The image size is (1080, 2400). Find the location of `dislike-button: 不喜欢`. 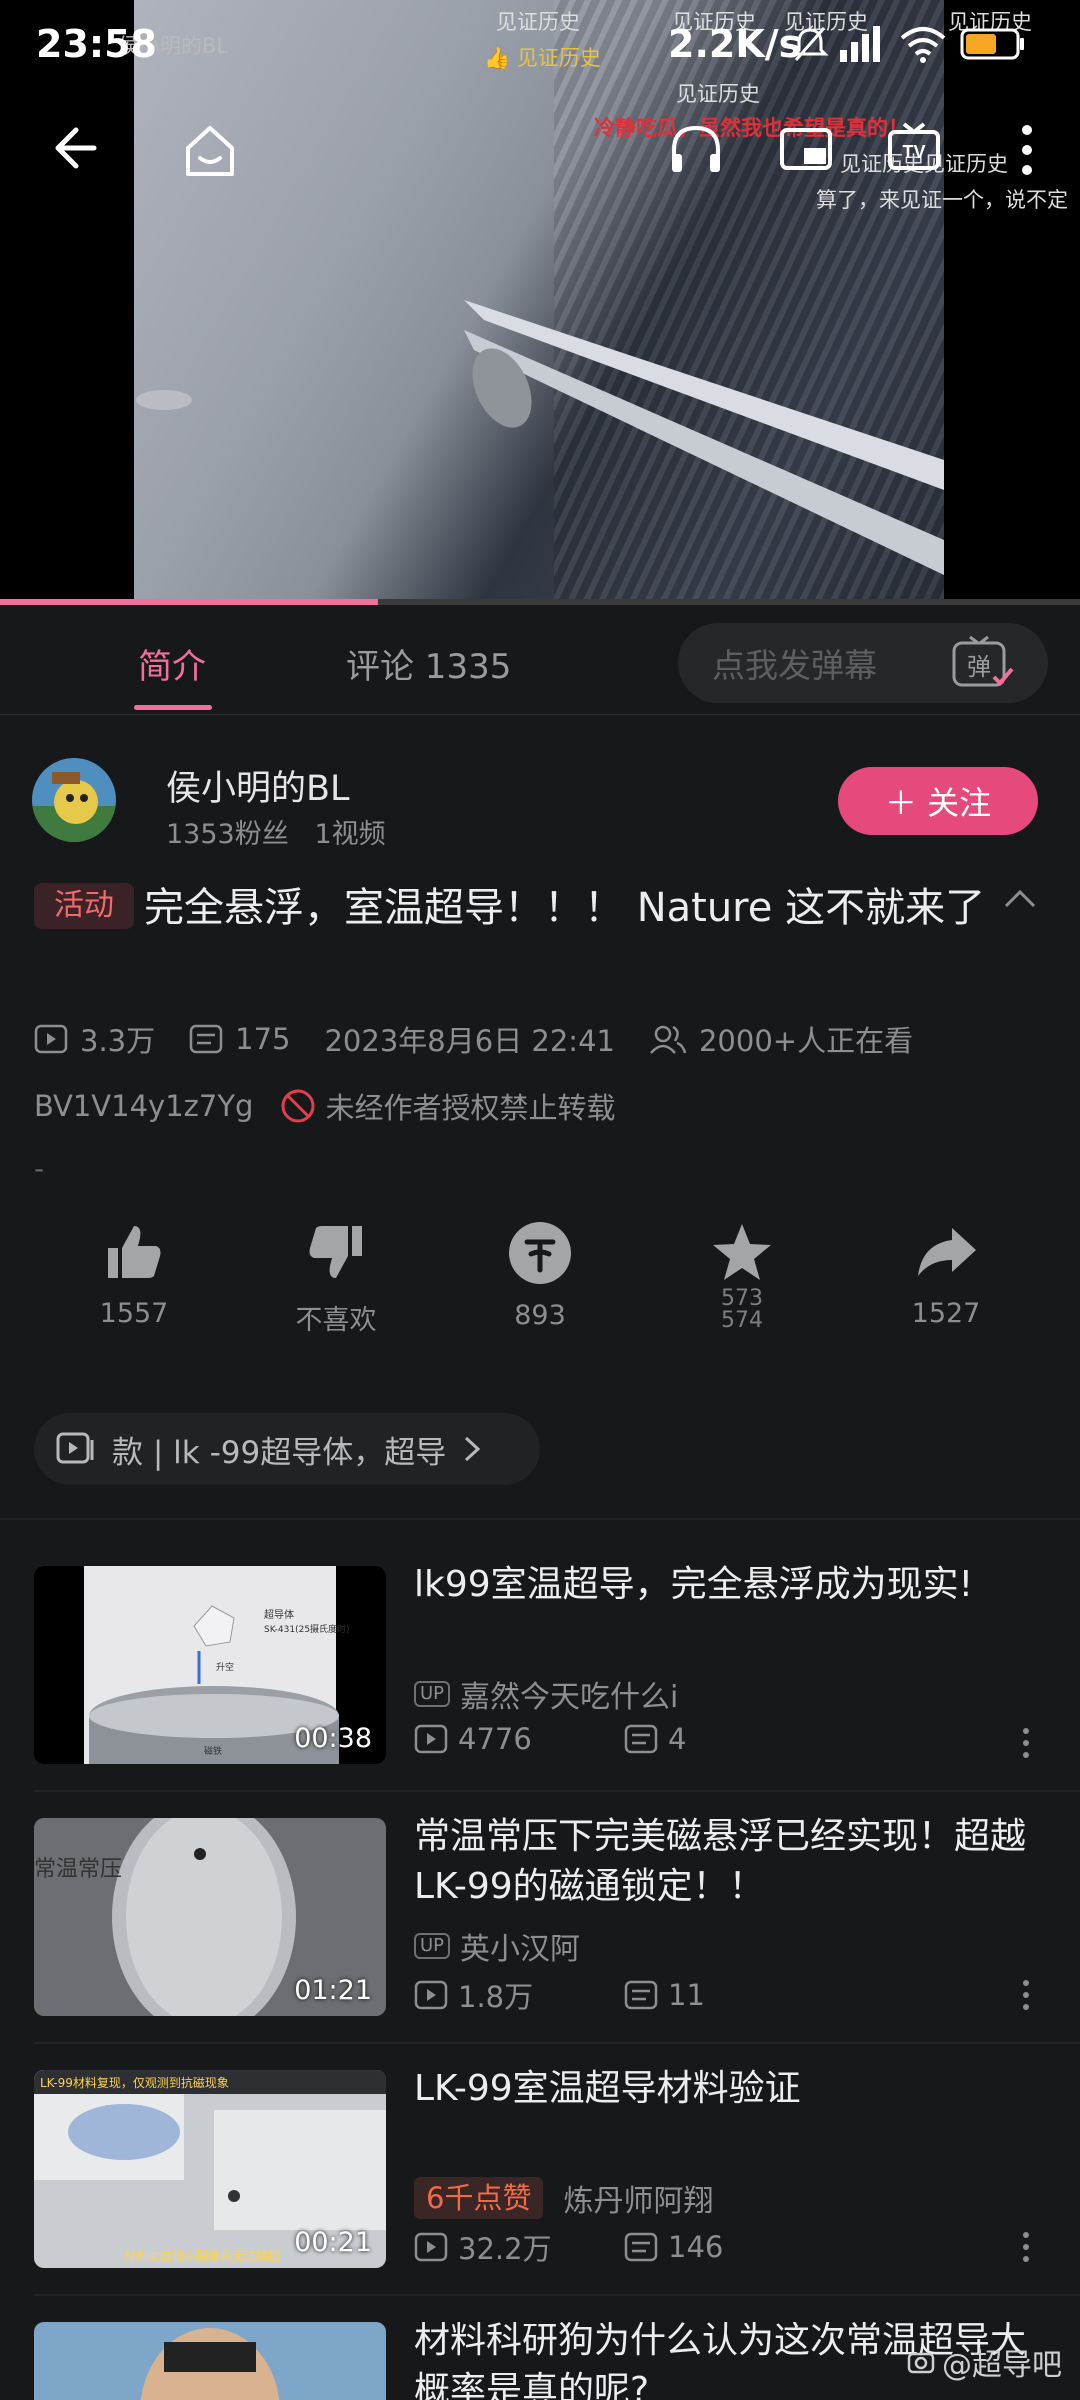

dislike-button: 不喜欢 is located at coordinates (336, 1278).